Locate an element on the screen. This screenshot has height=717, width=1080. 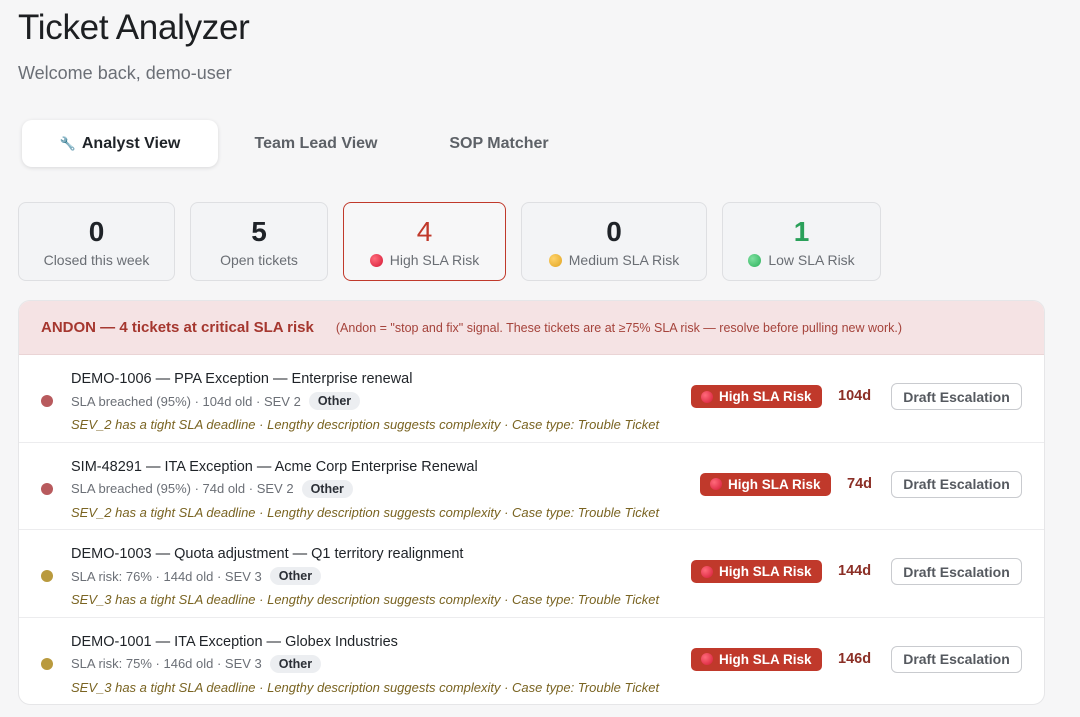
tab-team-lead-view: Team Lead View is located at coordinates (316, 143).